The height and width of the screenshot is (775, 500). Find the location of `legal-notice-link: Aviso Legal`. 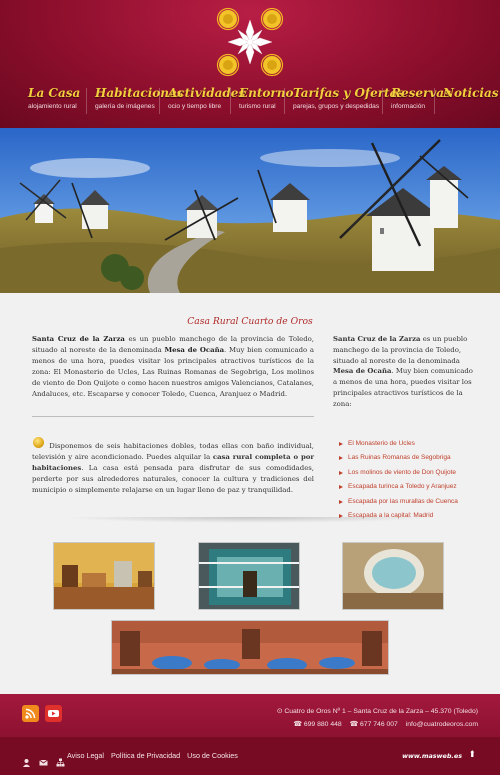

legal-notice-link: Aviso Legal is located at coordinates (85, 755).